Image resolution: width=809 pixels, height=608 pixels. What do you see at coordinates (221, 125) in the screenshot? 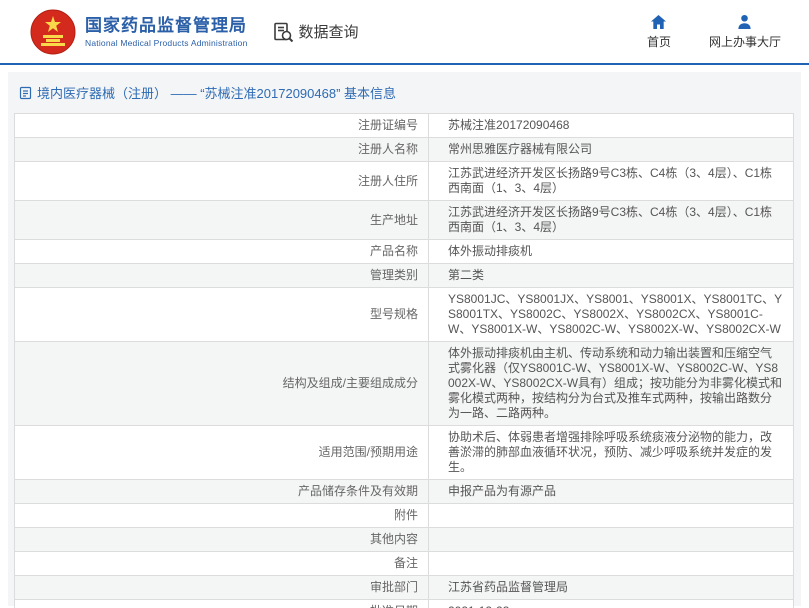
I see `row-label: 注册证编号` at bounding box center [221, 125].